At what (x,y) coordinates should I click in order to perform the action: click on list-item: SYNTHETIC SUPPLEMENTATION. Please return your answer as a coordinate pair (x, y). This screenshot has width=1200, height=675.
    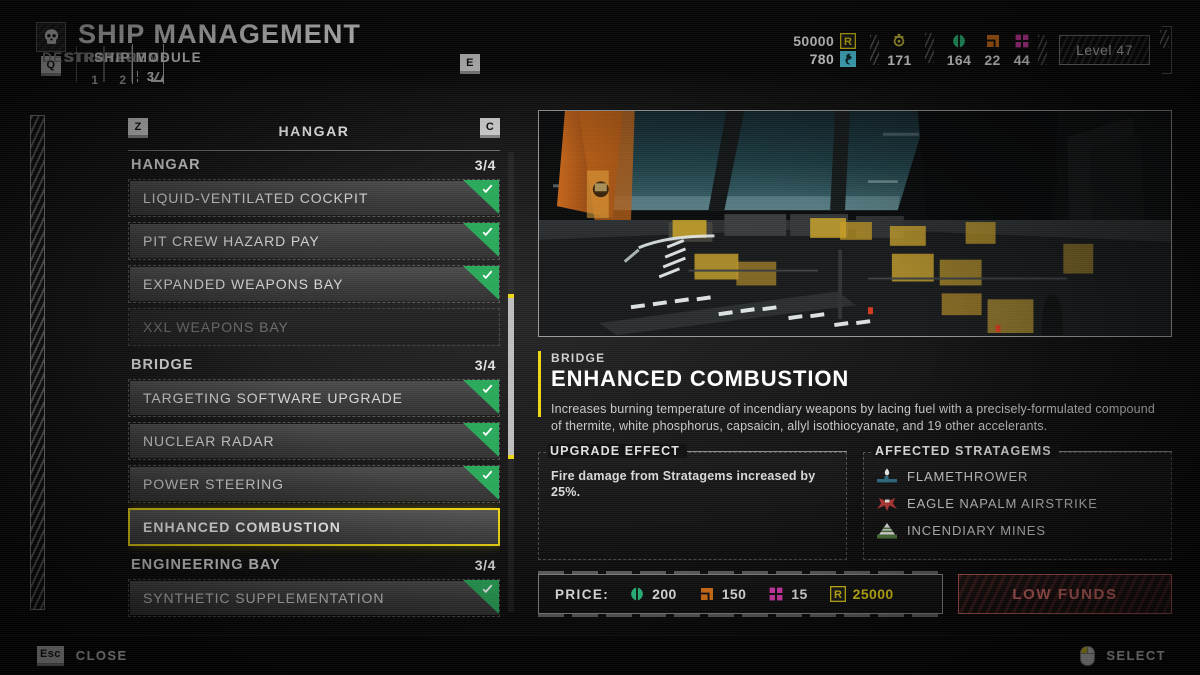
    Looking at the image, I should click on (314, 598).